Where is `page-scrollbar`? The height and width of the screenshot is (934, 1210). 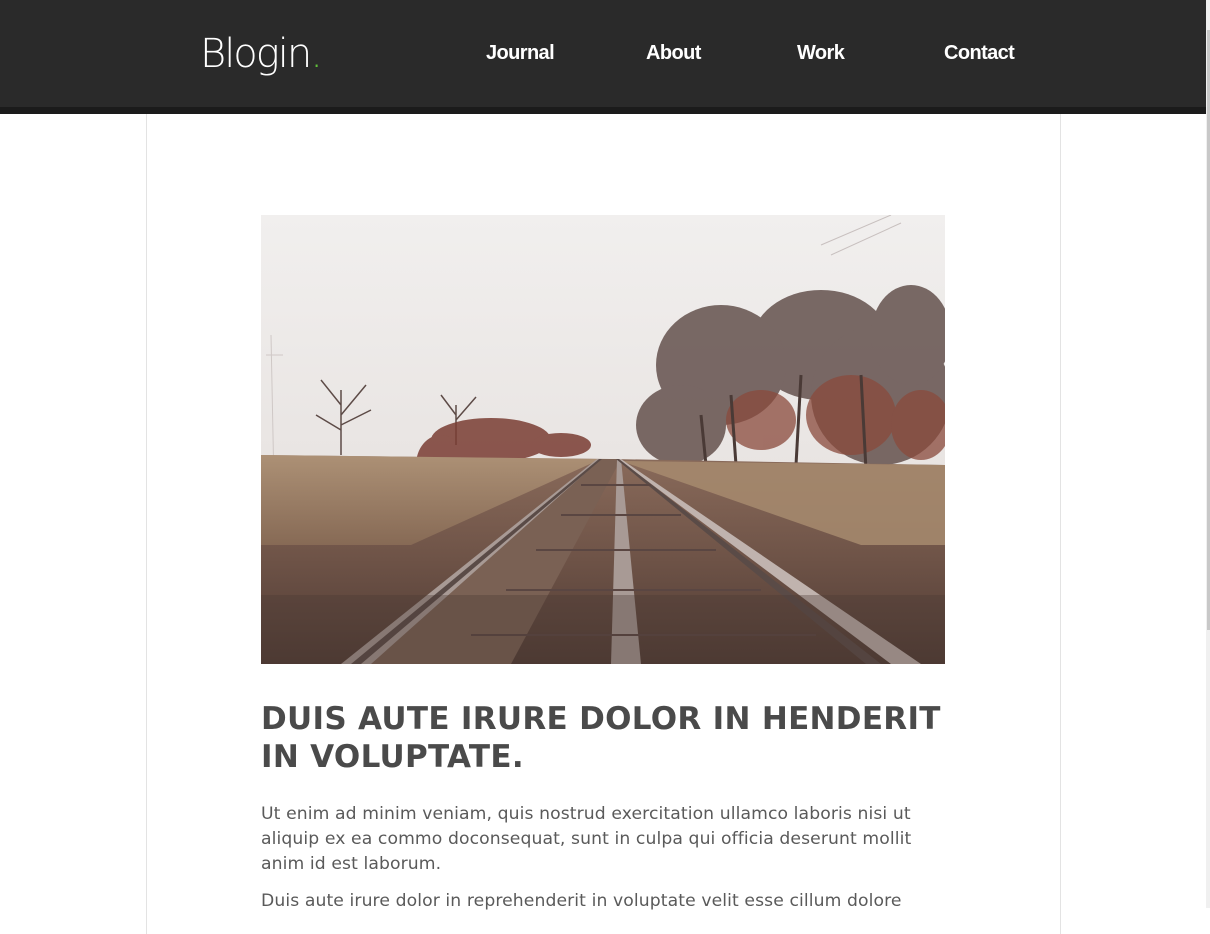
page-scrollbar is located at coordinates (1208, 454).